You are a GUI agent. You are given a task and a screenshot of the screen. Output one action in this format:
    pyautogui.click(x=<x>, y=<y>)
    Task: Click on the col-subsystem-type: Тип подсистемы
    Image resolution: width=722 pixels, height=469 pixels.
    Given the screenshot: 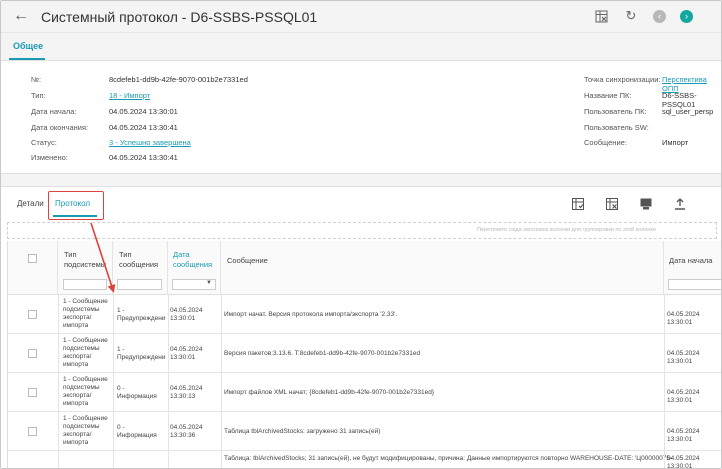 What is the action you would take?
    pyautogui.click(x=85, y=267)
    